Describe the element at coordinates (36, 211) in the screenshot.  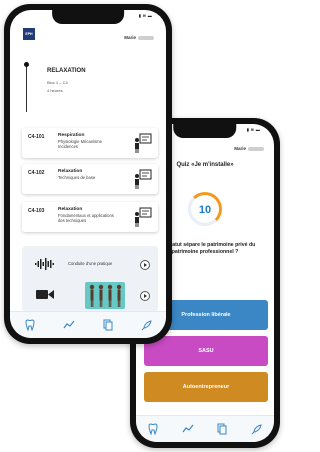
I see `course-code: C4-103` at that location.